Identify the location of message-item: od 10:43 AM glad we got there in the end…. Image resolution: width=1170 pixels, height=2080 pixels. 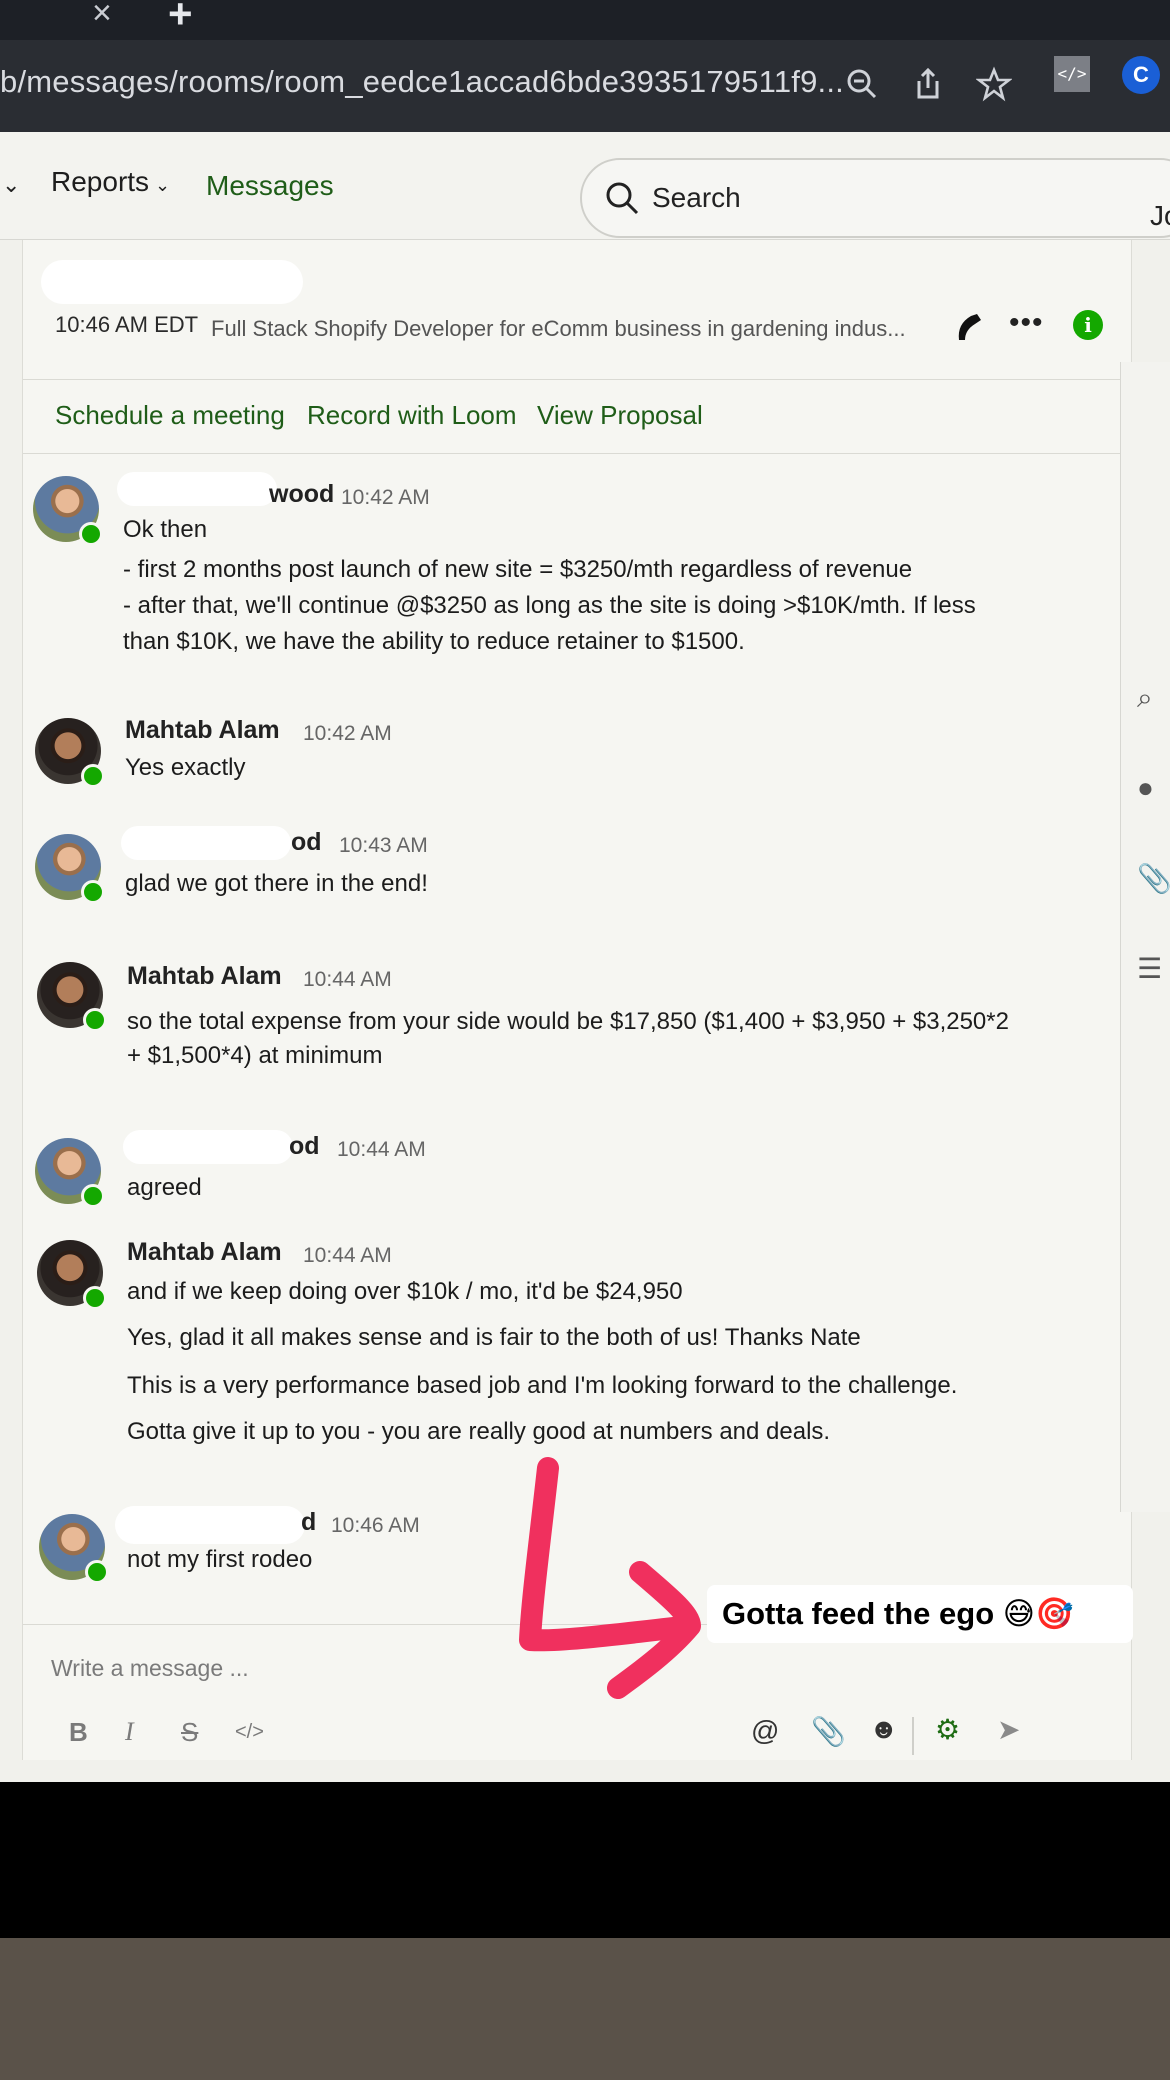
(563, 863).